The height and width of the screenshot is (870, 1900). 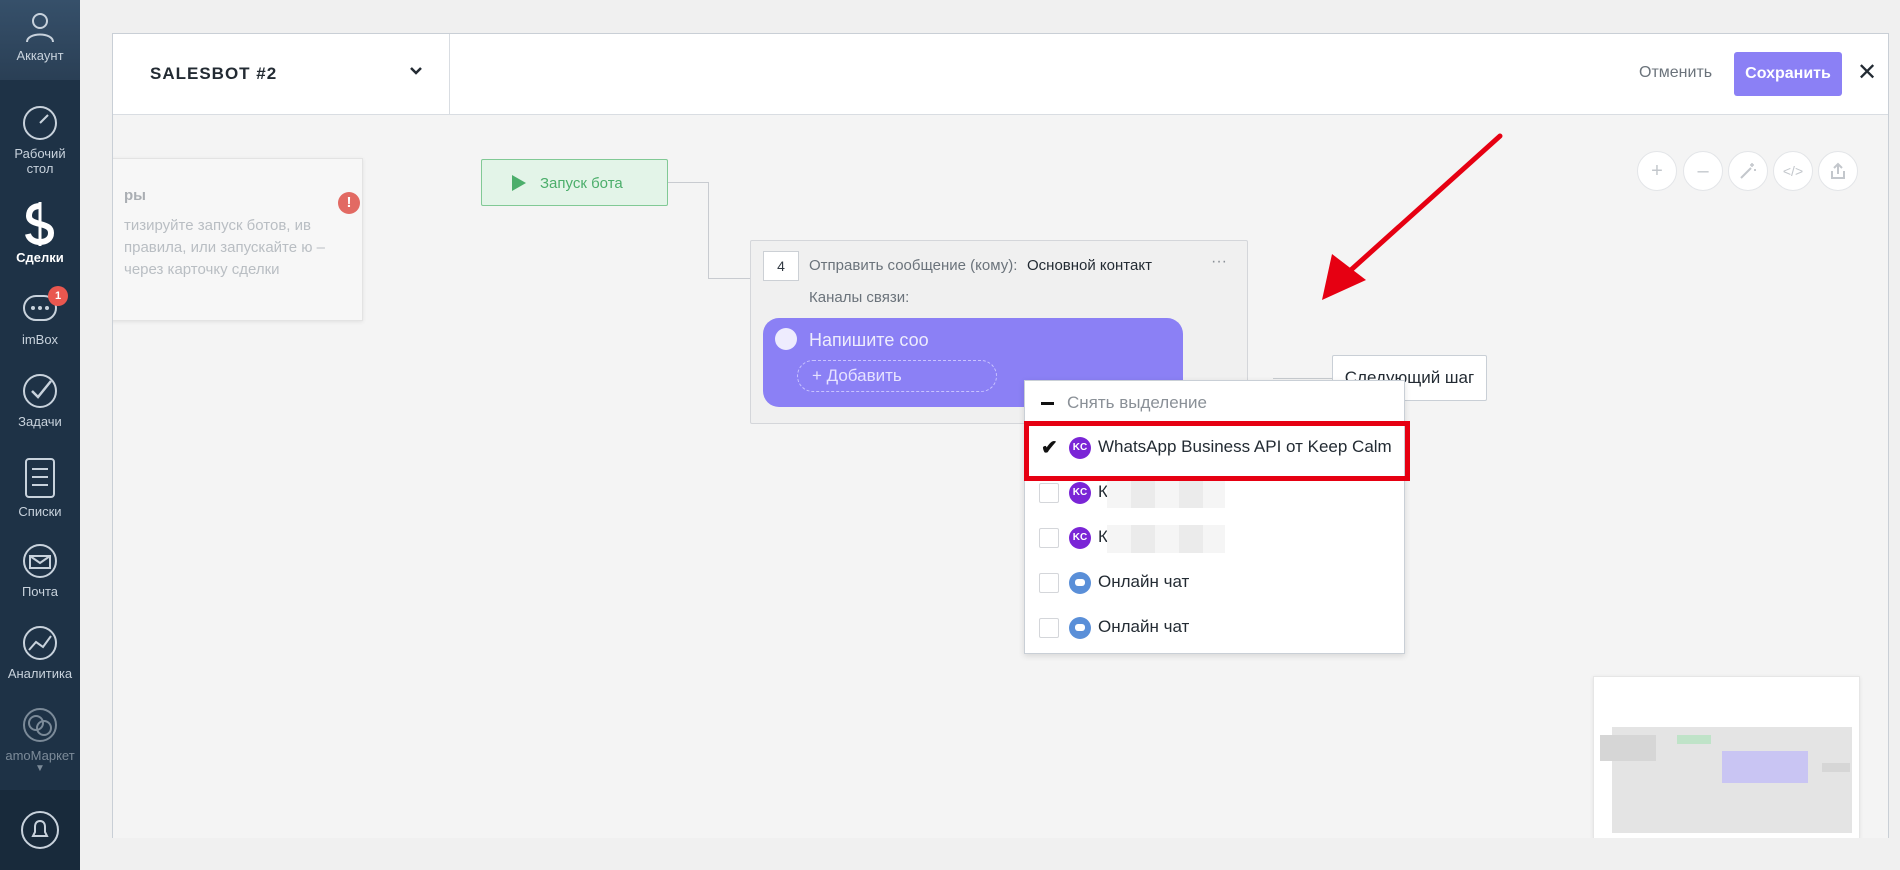 I want to click on chevron-down-icon, so click(x=416, y=71).